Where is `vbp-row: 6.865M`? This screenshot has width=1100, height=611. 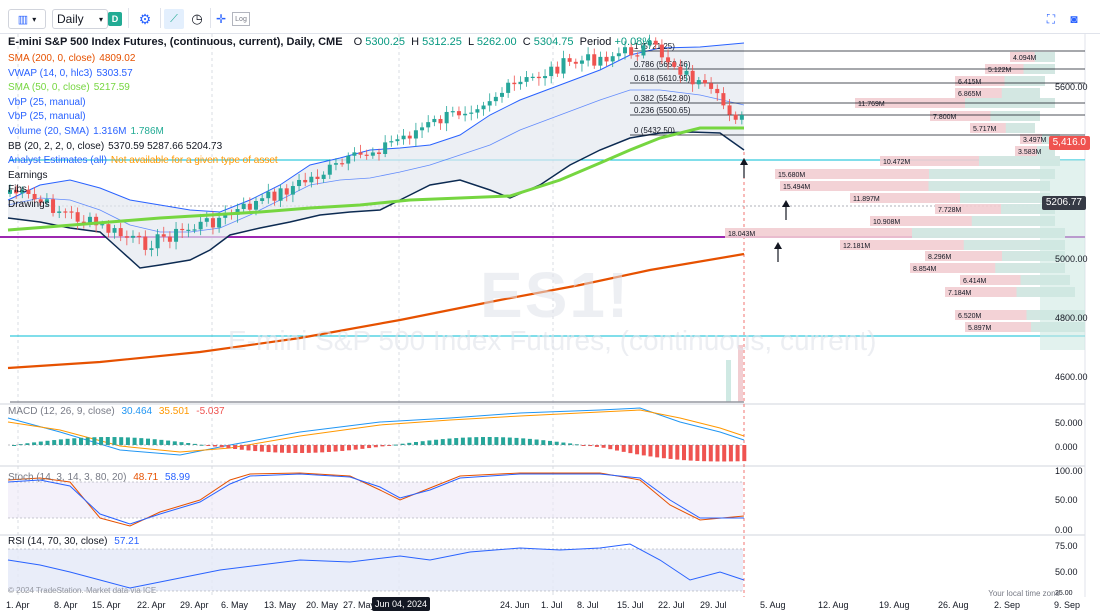 vbp-row: 6.865M is located at coordinates (997, 93).